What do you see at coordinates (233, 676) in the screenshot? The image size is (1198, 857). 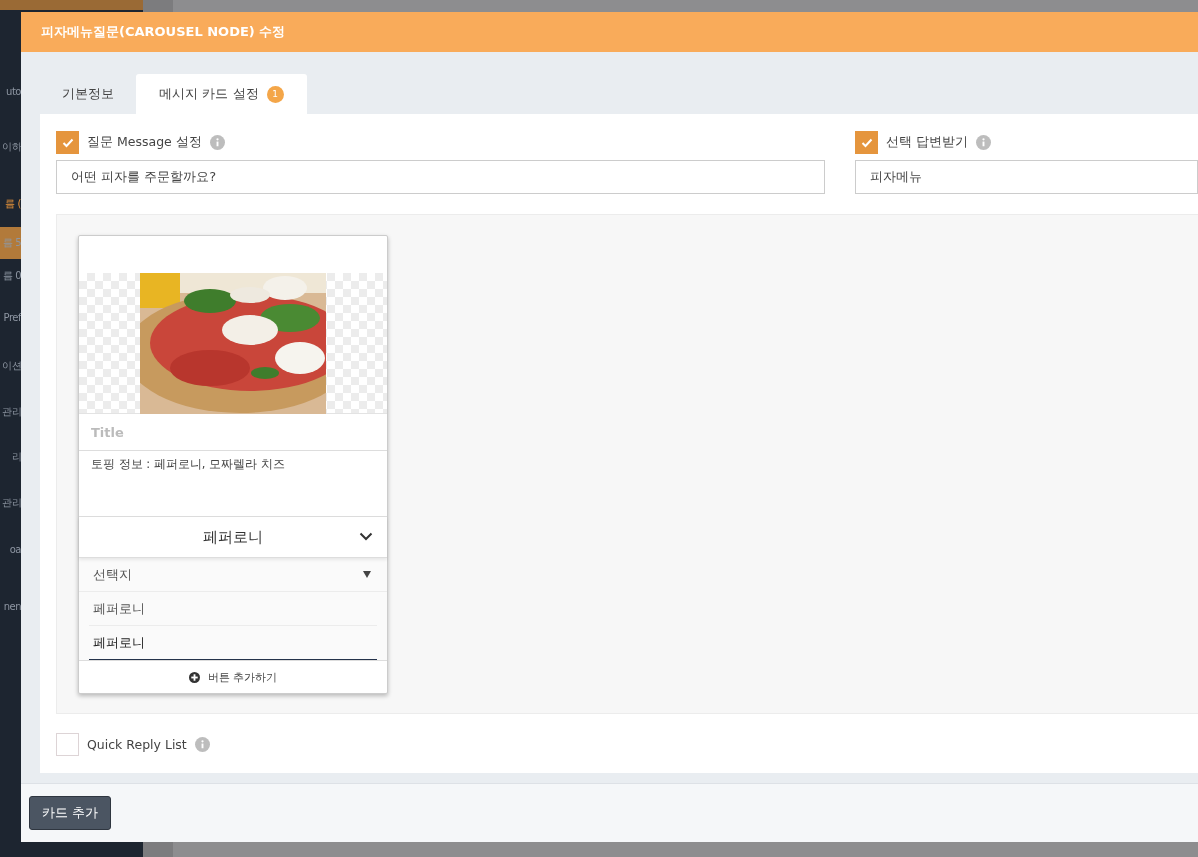 I see `add-button-link: 버튼 추가하기` at bounding box center [233, 676].